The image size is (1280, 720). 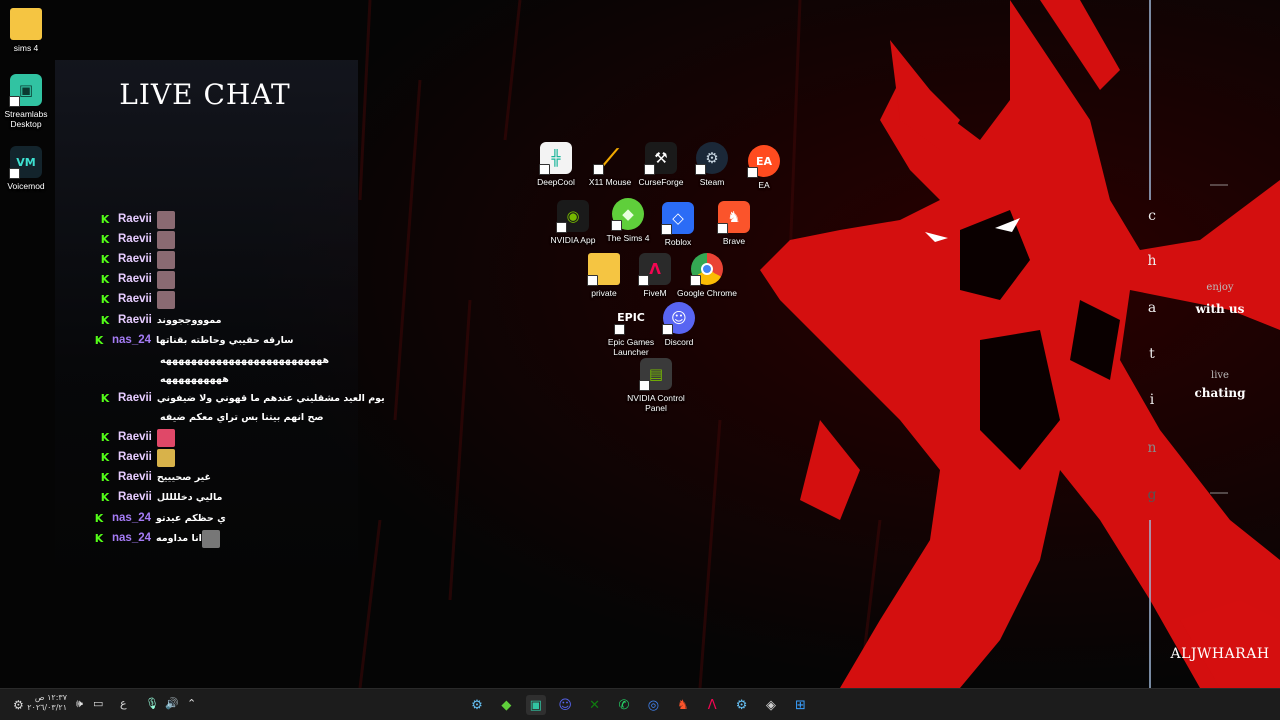 I want to click on taskbar-fivem-icon: Λ, so click(x=712, y=705).